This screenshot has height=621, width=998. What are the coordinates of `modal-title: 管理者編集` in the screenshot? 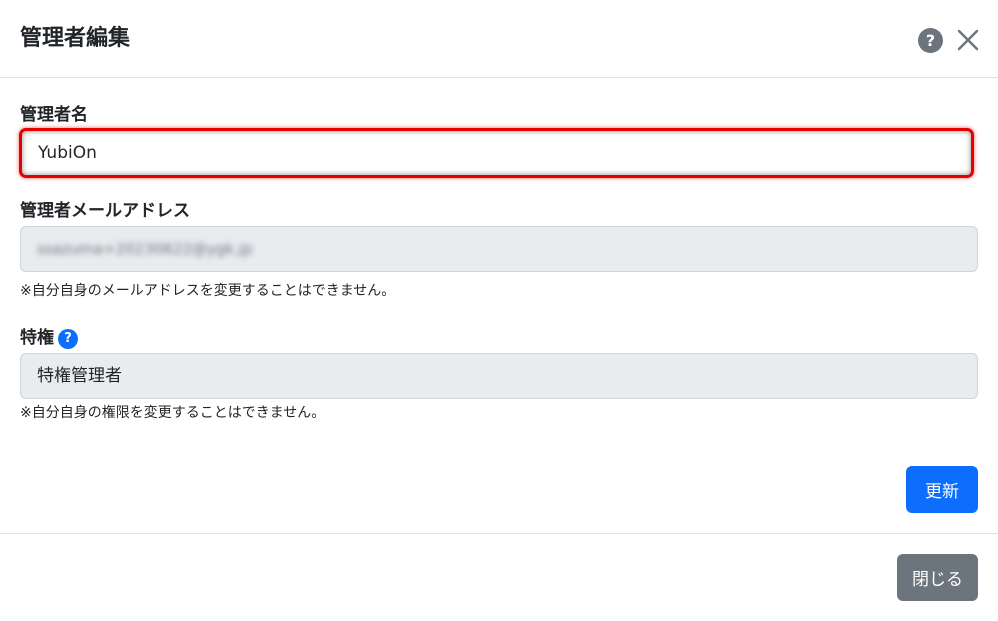 It's located at (75, 38).